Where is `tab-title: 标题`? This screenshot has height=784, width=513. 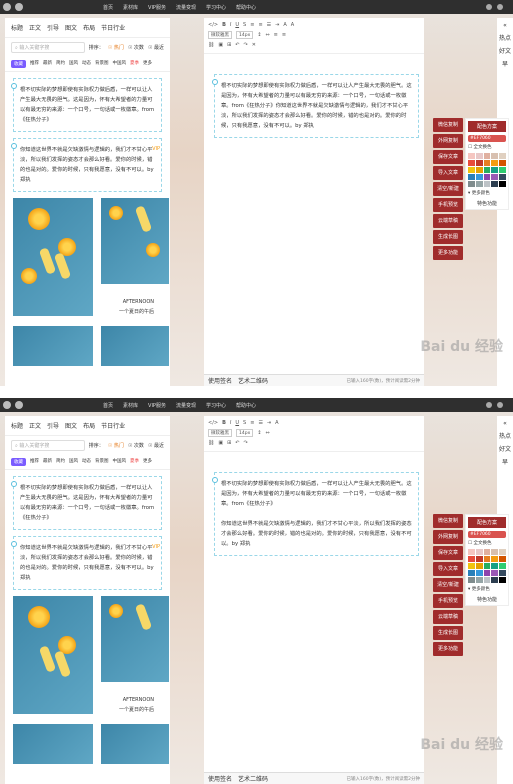
tab-title: 标题 is located at coordinates (17, 425).